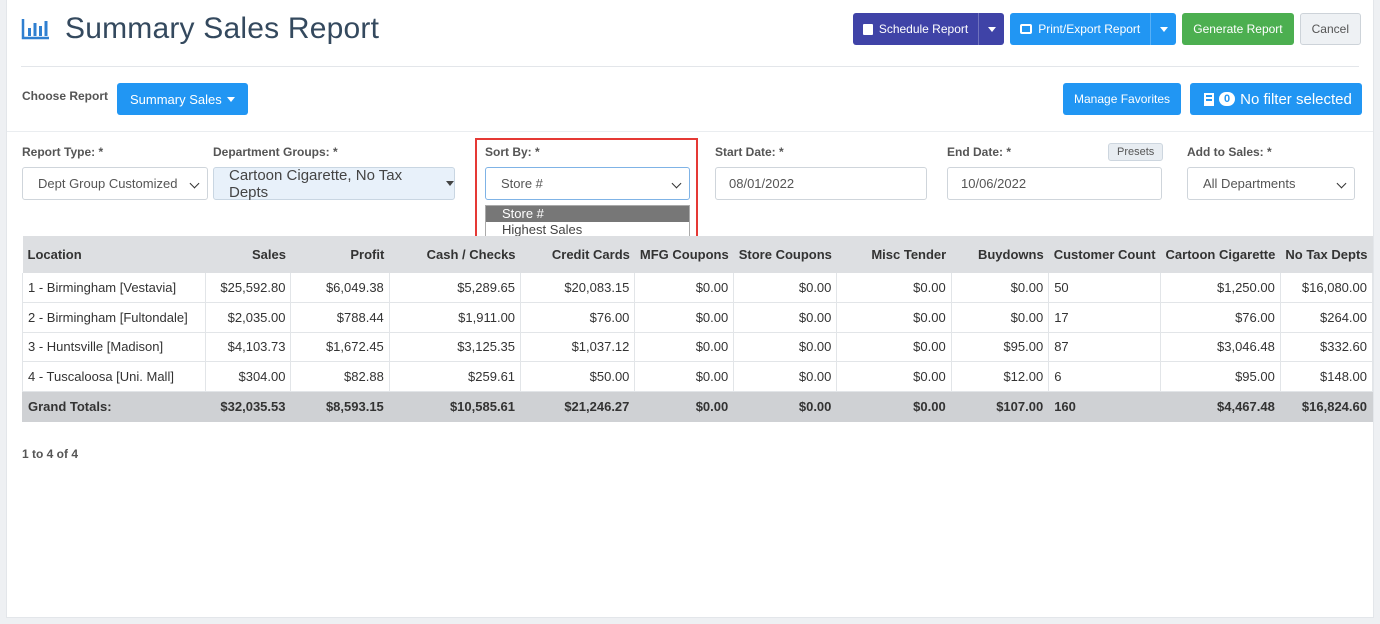 This screenshot has width=1380, height=624. Describe the element at coordinates (1238, 29) in the screenshot. I see `generate-report-button: Generate Report` at that location.